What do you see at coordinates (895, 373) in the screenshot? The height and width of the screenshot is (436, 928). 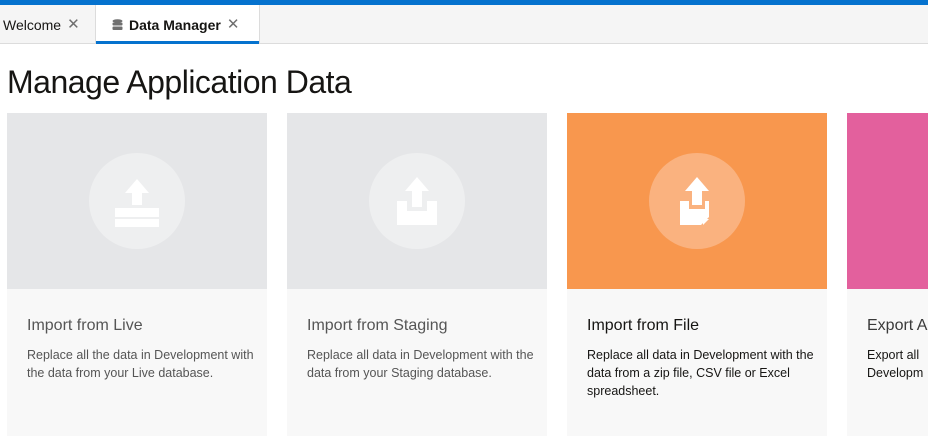 I see `card-description-line: Developm` at bounding box center [895, 373].